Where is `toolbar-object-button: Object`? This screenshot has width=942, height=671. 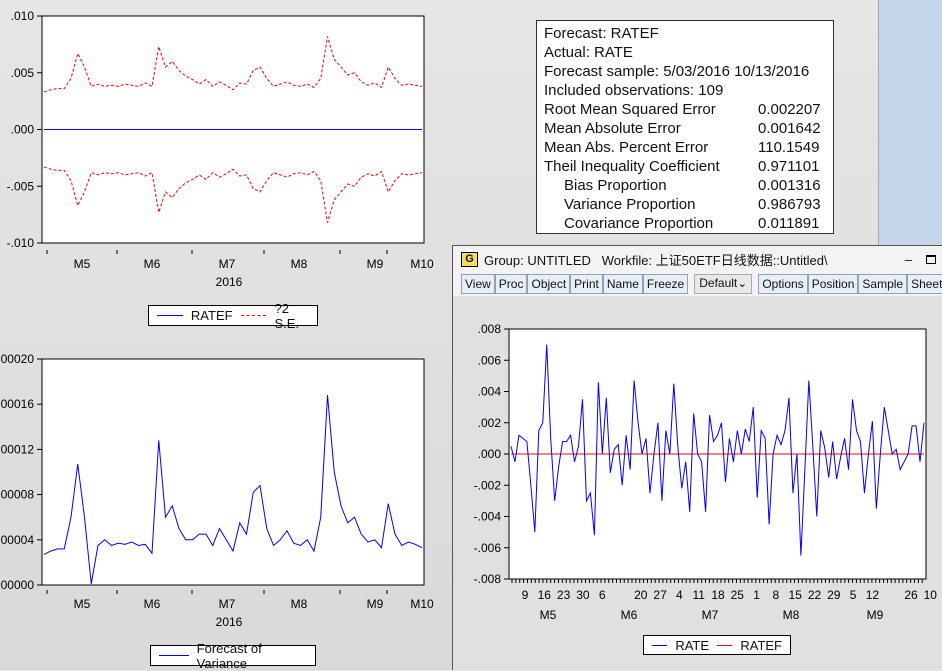 toolbar-object-button: Object is located at coordinates (549, 284).